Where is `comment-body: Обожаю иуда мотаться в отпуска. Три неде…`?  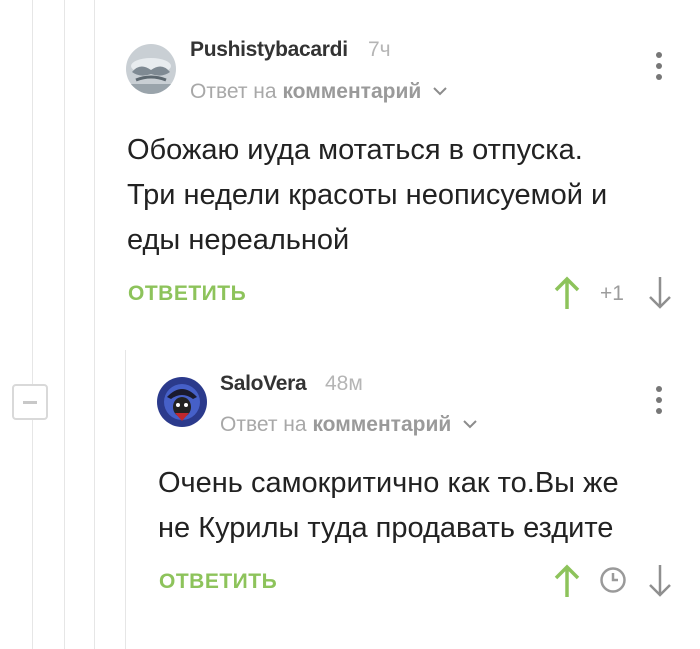 comment-body: Обожаю иуда мотаться в отпуска. Три неде… is located at coordinates (367, 195).